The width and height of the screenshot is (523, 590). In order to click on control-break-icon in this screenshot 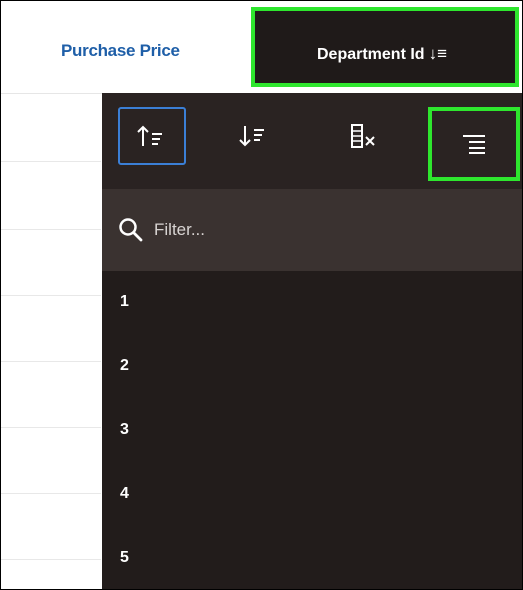, I will do `click(474, 144)`.